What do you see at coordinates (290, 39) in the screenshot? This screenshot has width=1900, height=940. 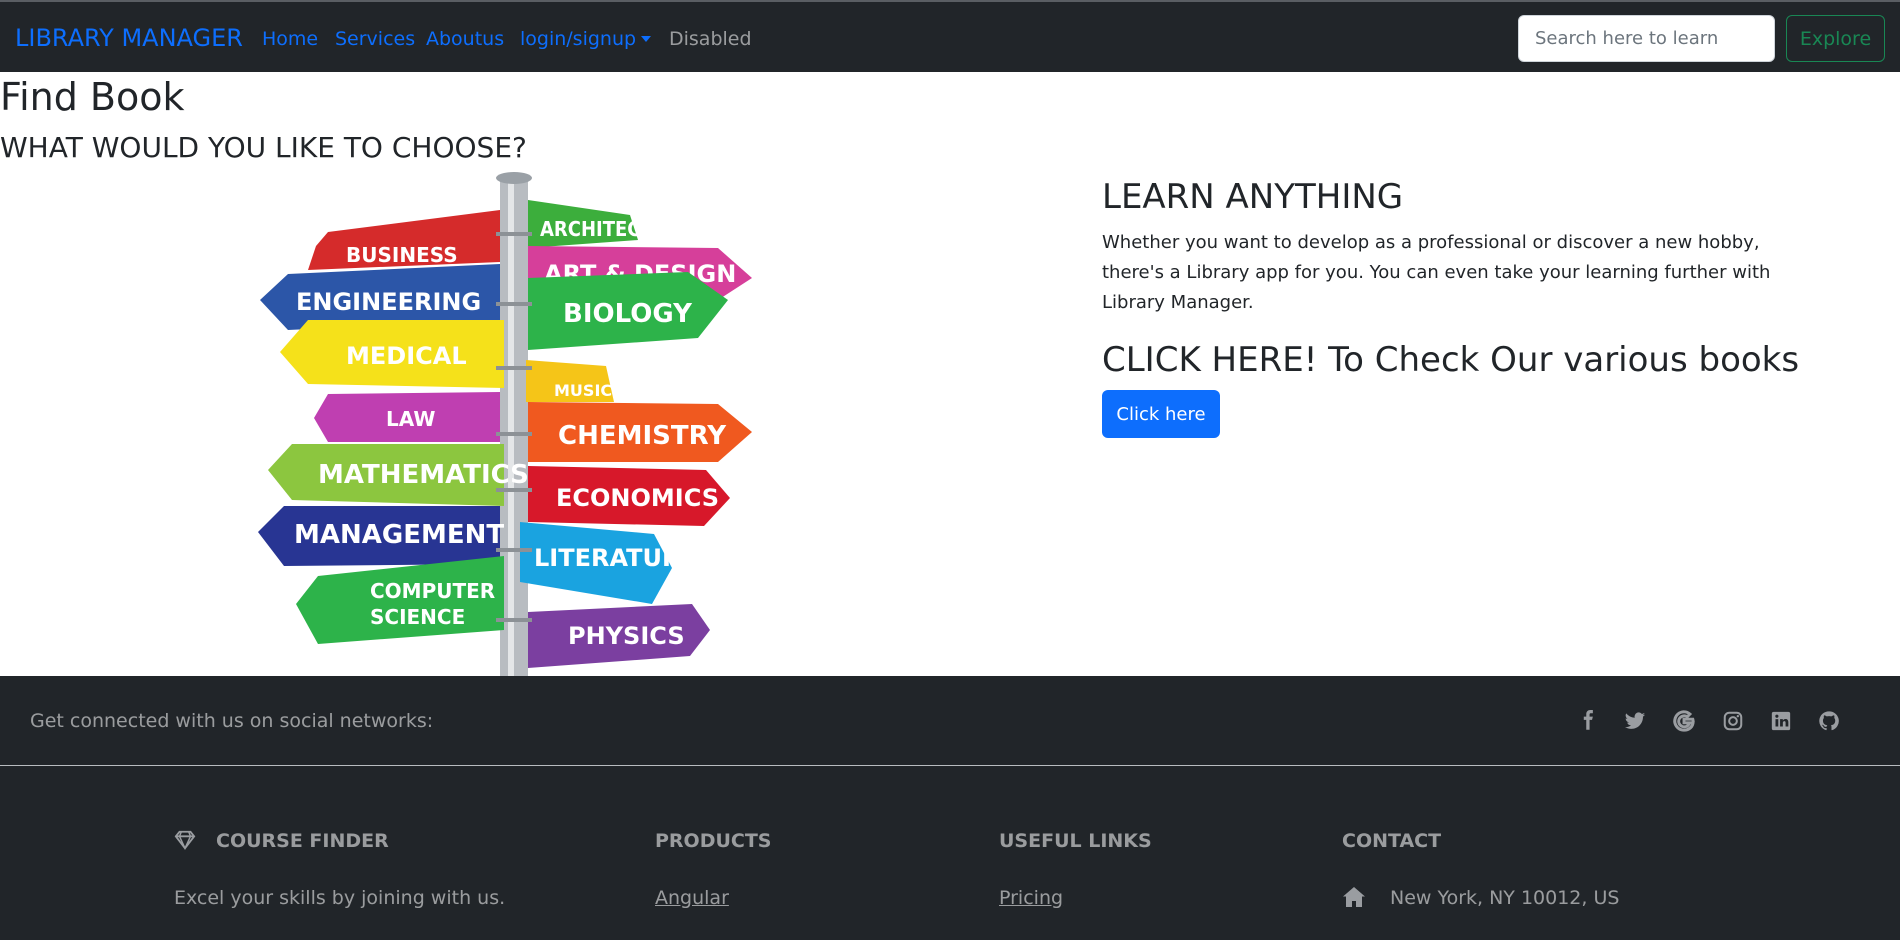 I see `nav-home: Home` at bounding box center [290, 39].